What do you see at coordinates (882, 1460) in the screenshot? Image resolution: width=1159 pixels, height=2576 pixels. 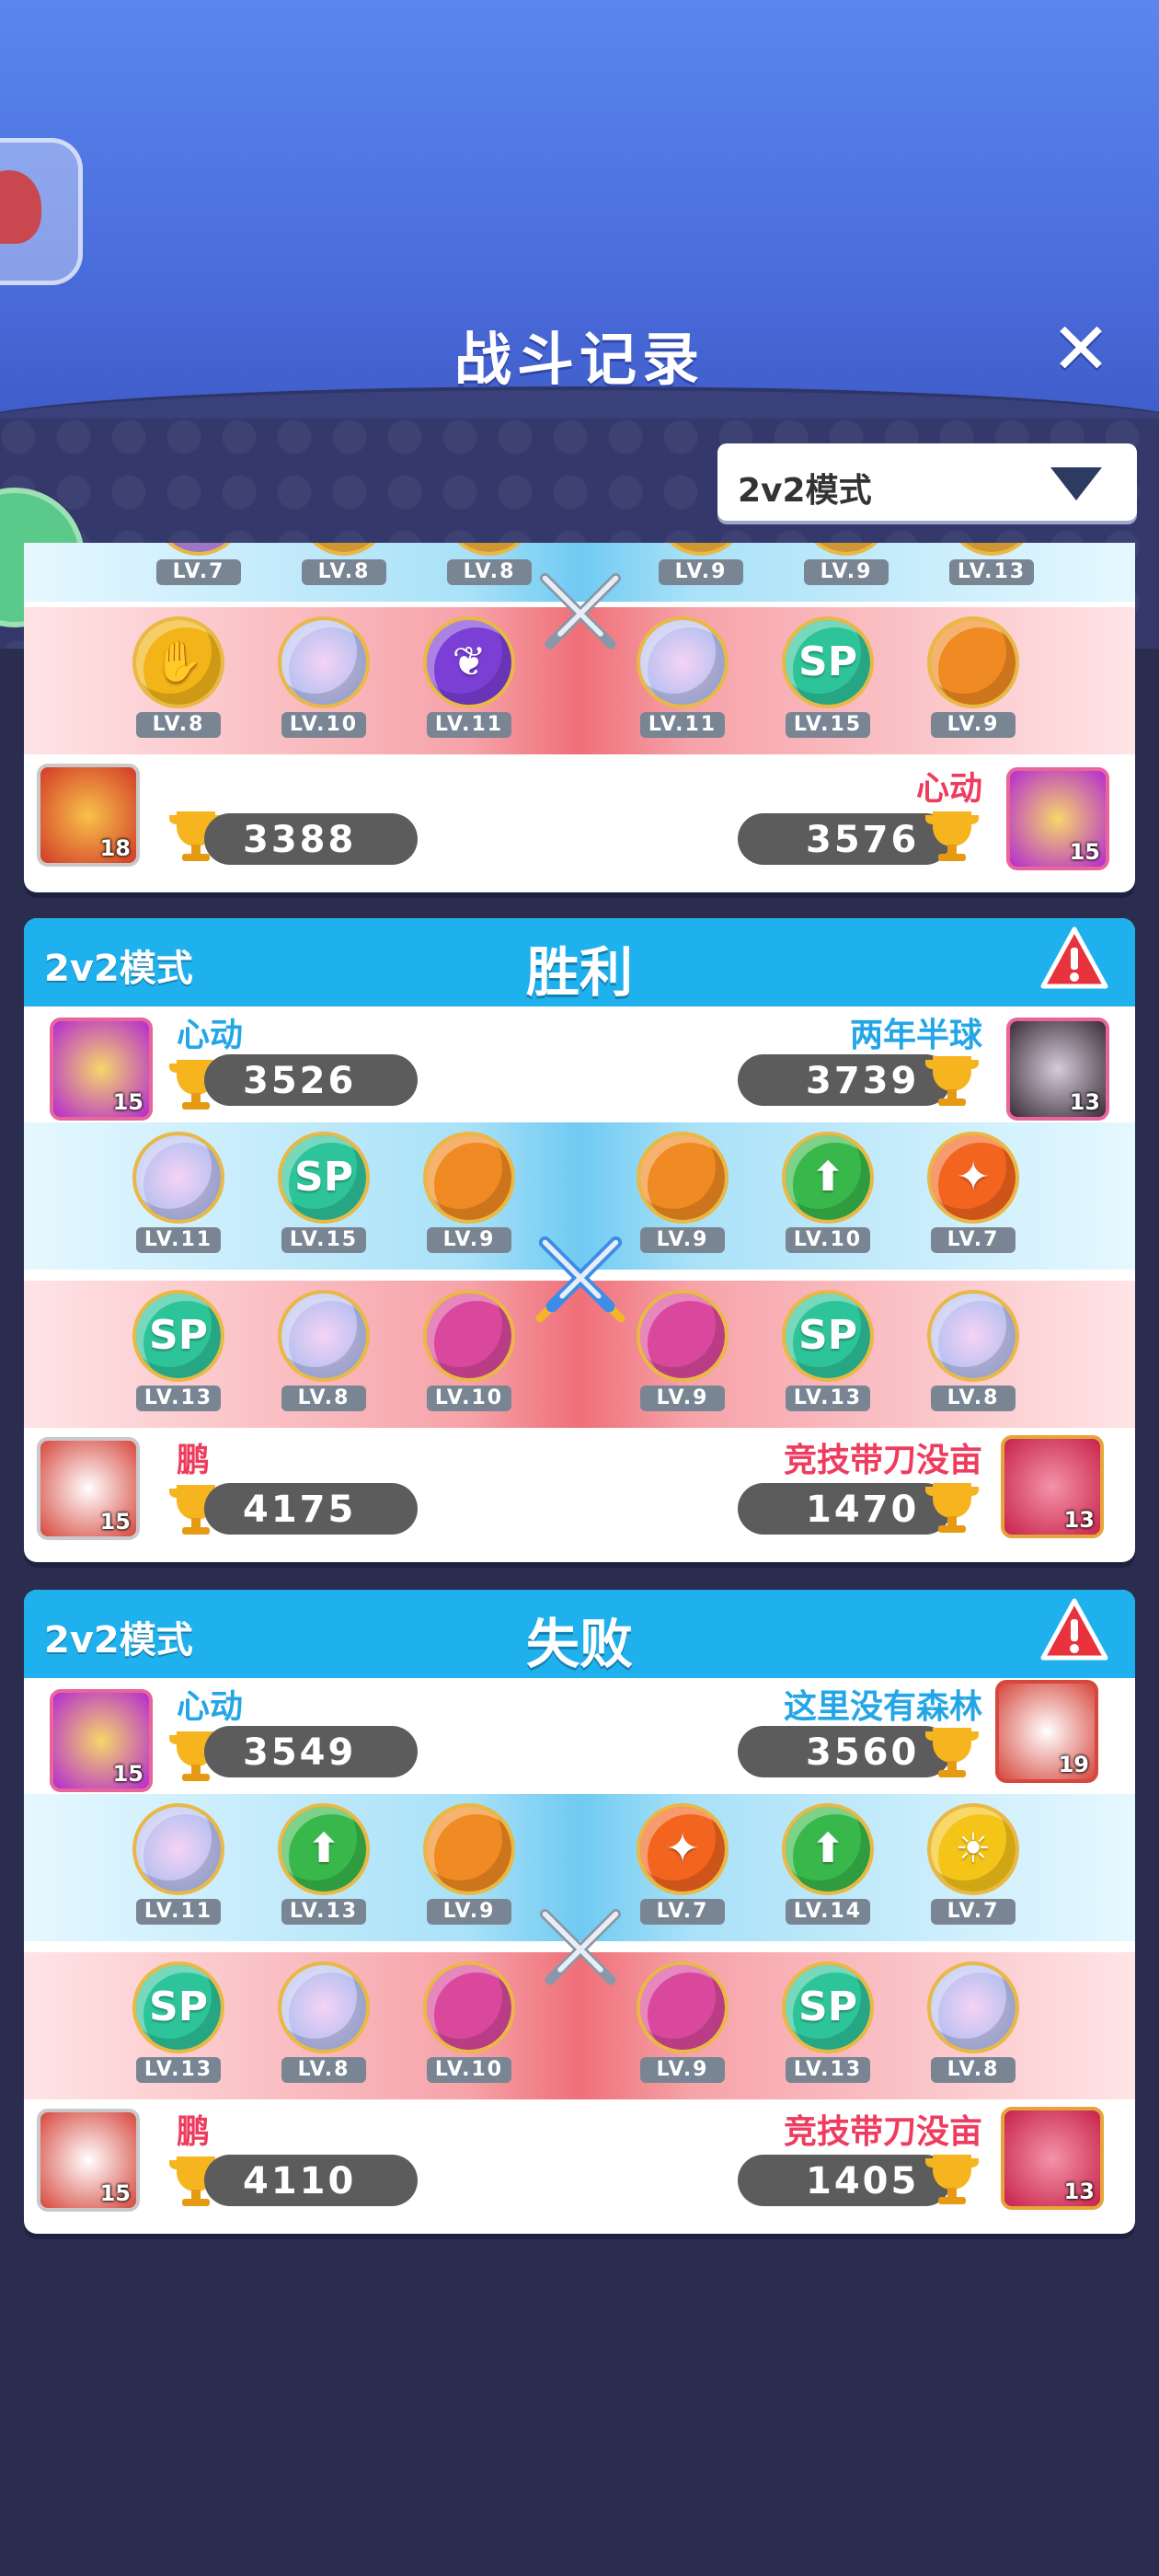 I see `player-name: 竞技带刀没亩` at bounding box center [882, 1460].